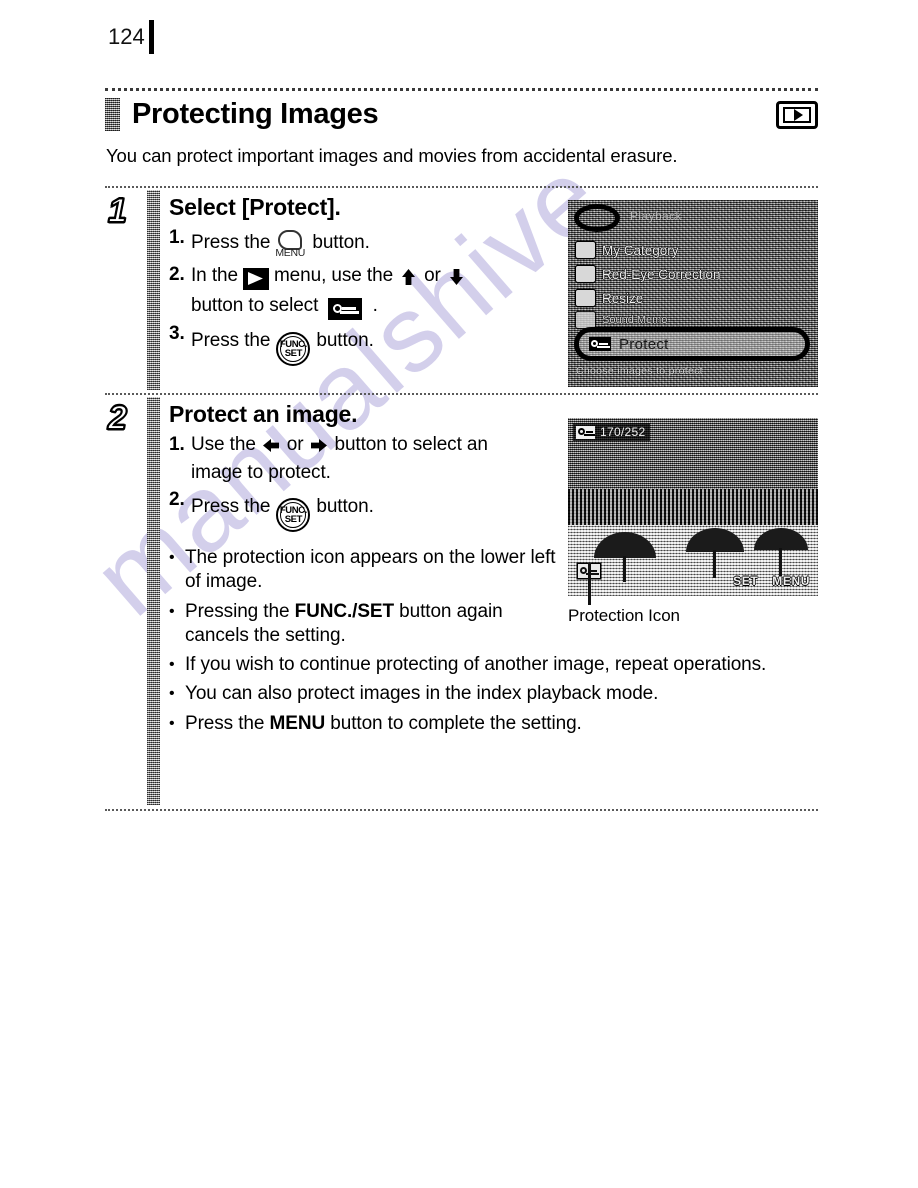 The image size is (918, 1188). Describe the element at coordinates (177, 274) in the screenshot. I see `step-1-item-2-marker: 2.` at that location.